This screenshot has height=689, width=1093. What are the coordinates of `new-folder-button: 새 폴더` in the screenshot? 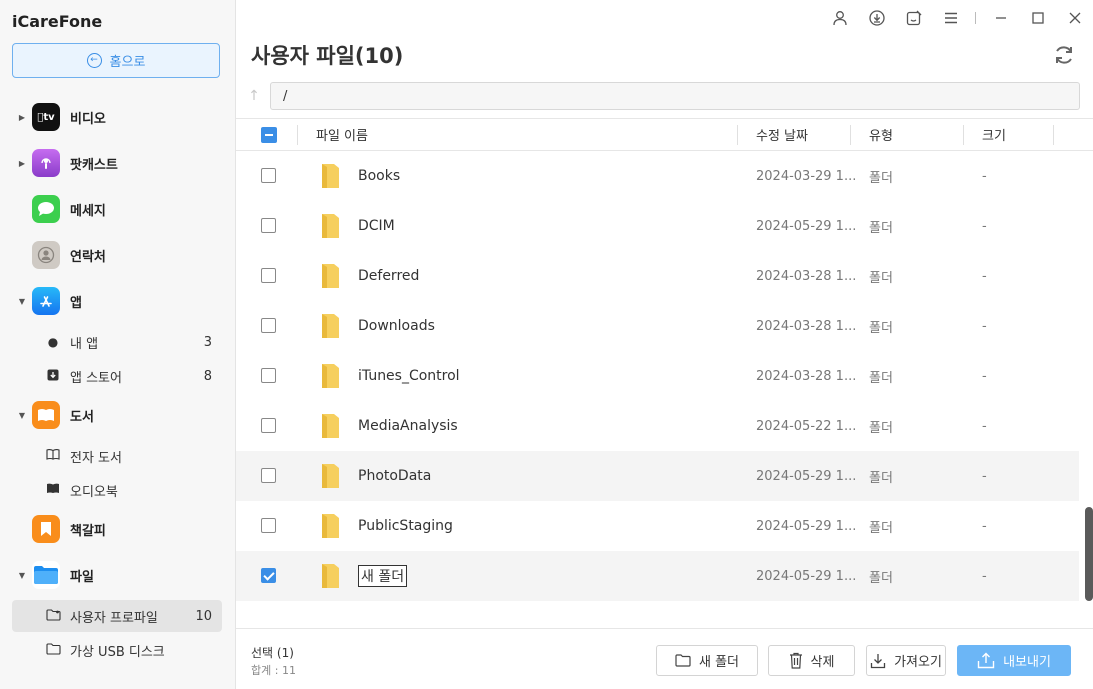 It's located at (707, 660).